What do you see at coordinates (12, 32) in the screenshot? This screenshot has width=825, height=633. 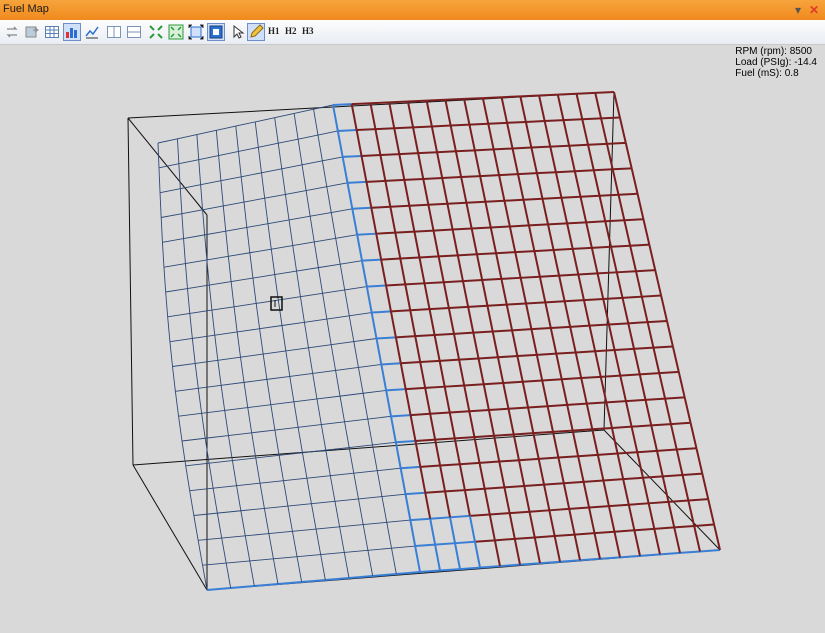 I see `swap-icon` at bounding box center [12, 32].